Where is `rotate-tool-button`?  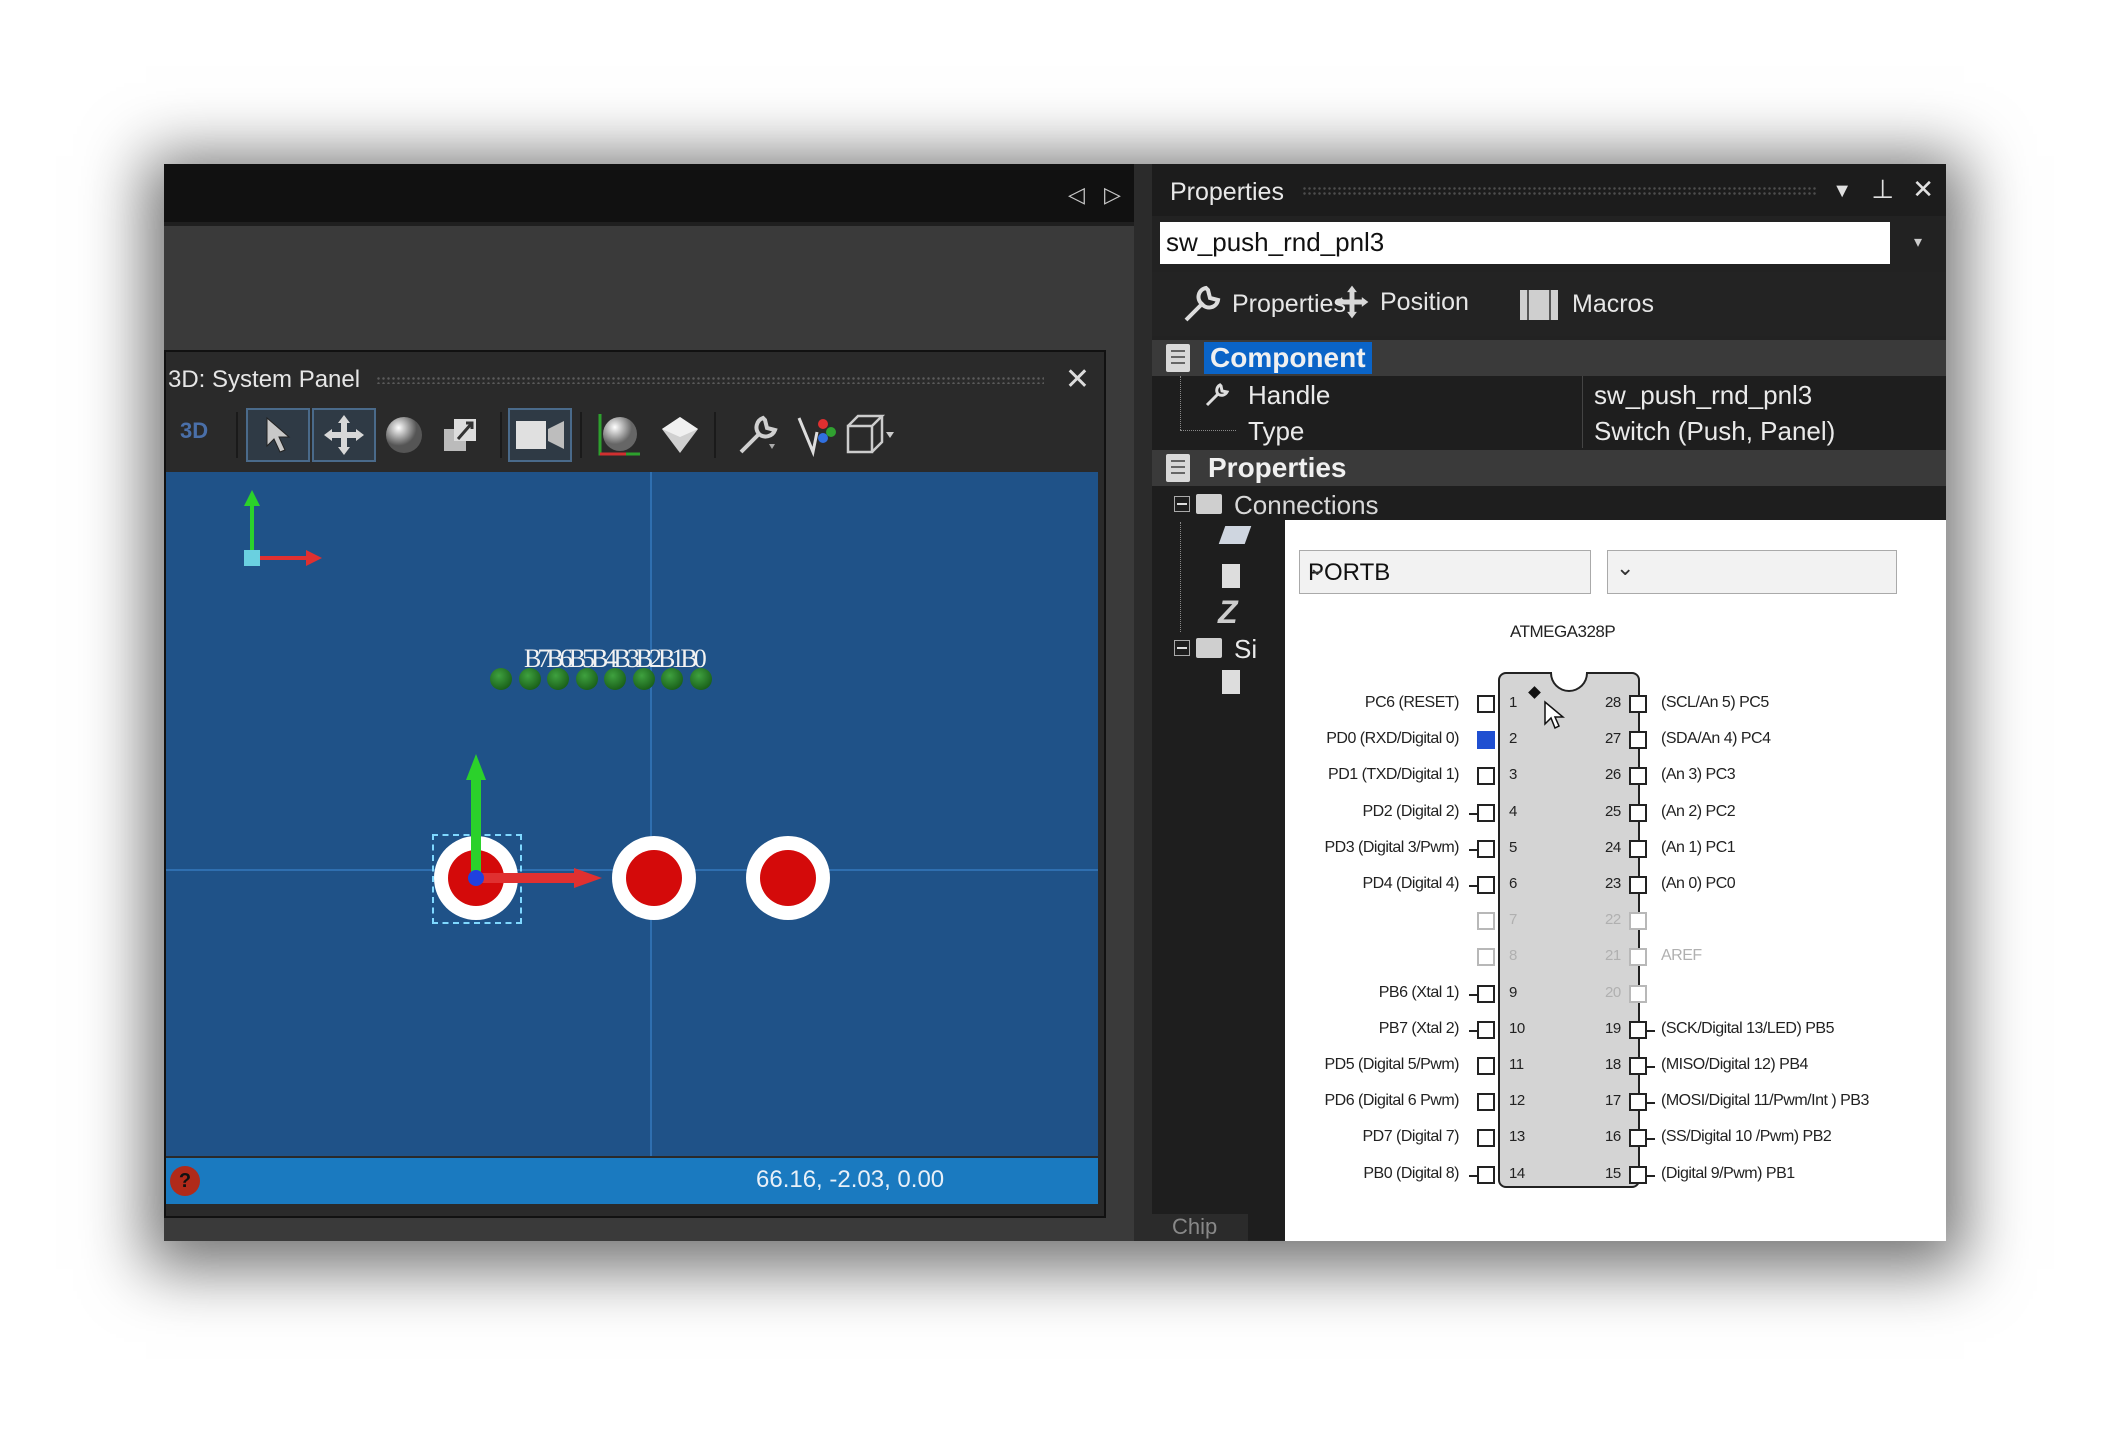 rotate-tool-button is located at coordinates (404, 435).